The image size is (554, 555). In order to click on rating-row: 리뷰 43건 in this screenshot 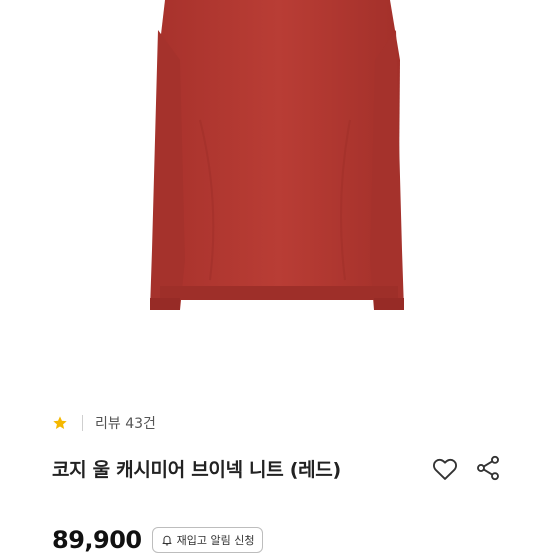, I will do `click(104, 423)`.